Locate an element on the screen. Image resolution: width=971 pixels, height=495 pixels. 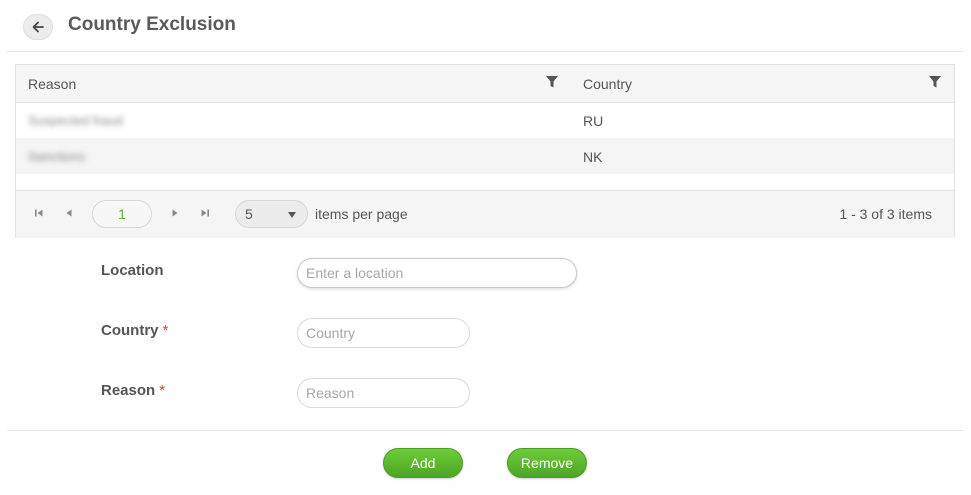
location-label: Location is located at coordinates (132, 270).